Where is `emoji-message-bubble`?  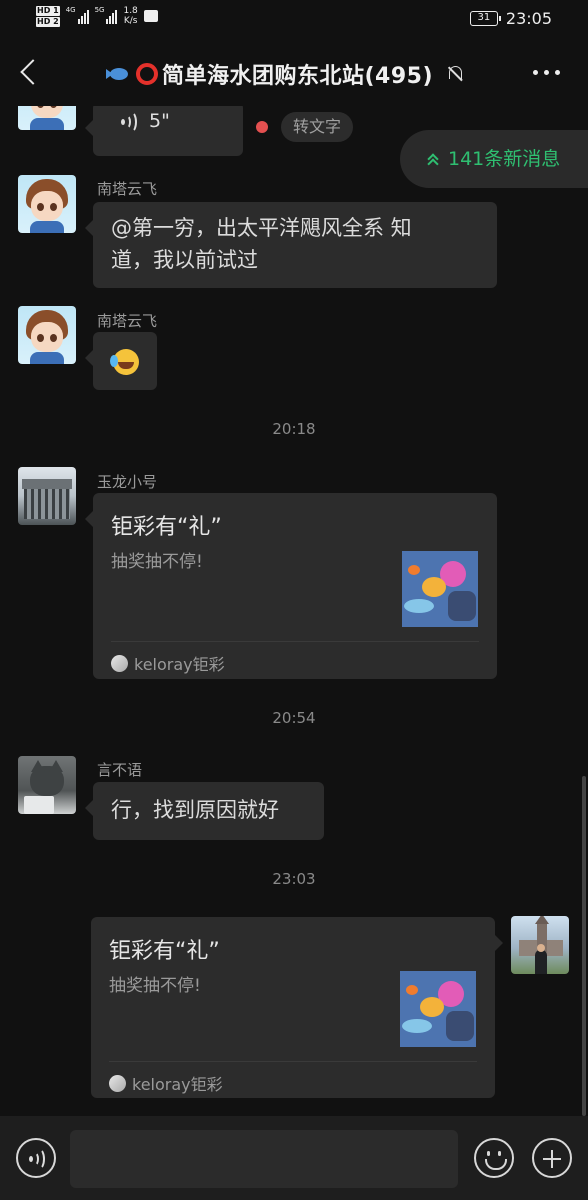
emoji-message-bubble is located at coordinates (121, 361).